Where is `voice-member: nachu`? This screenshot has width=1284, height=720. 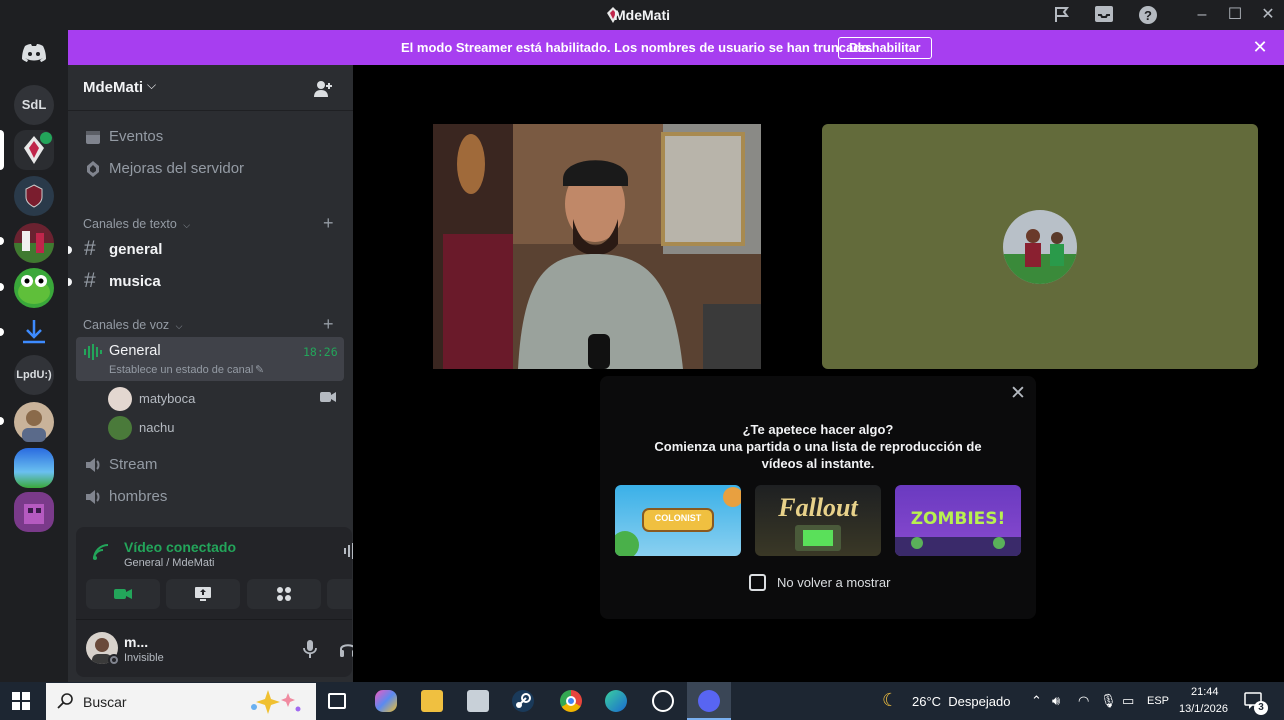
voice-member: nachu is located at coordinates (223, 428).